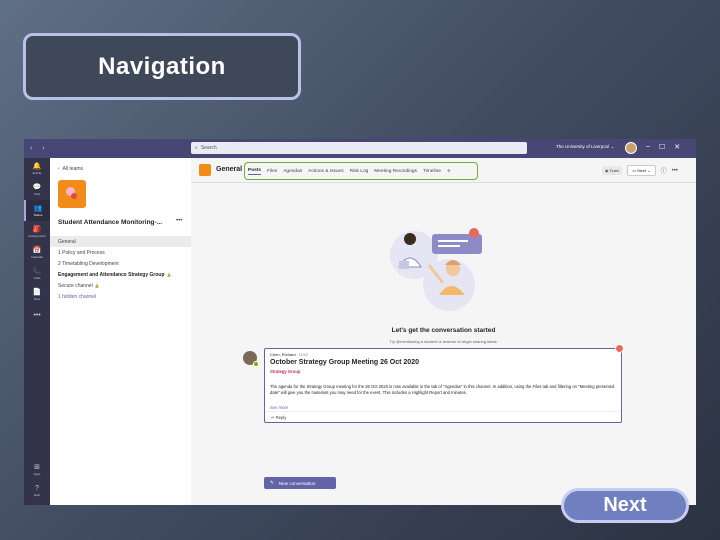  I want to click on chat-icon: 💬, so click(37, 187).